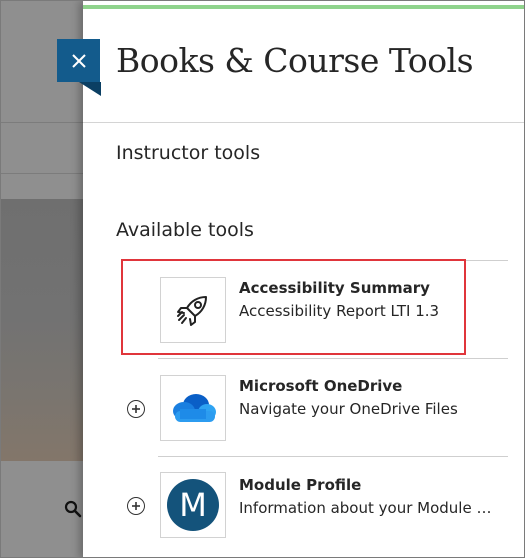 Image resolution: width=525 pixels, height=558 pixels. I want to click on highlight-box, so click(293, 307).